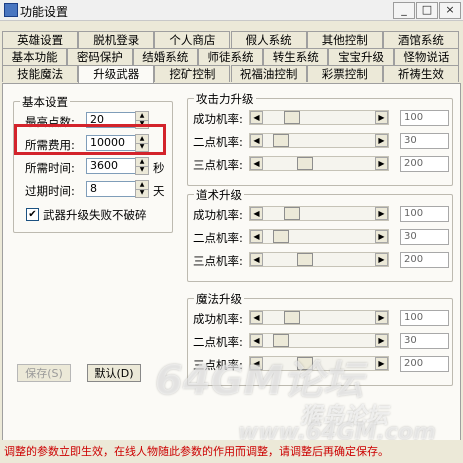 The width and height of the screenshot is (463, 463). I want to click on tab-1-5: 宝宝升级, so click(361, 56).